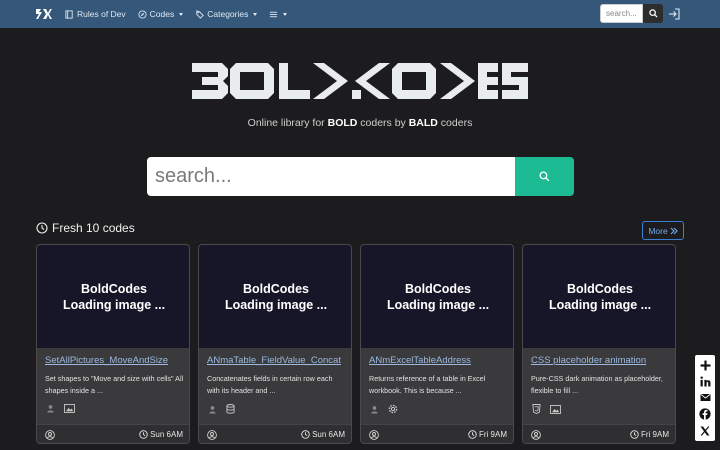 The image size is (720, 450). I want to click on hamburger-icon, so click(274, 14).